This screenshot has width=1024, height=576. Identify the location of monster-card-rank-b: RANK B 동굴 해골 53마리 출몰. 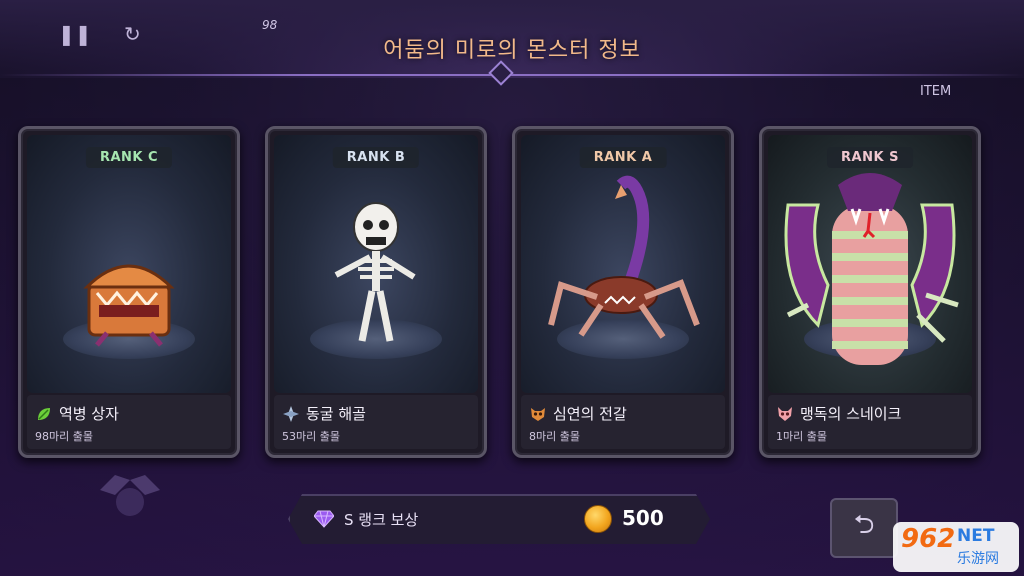
(376, 292).